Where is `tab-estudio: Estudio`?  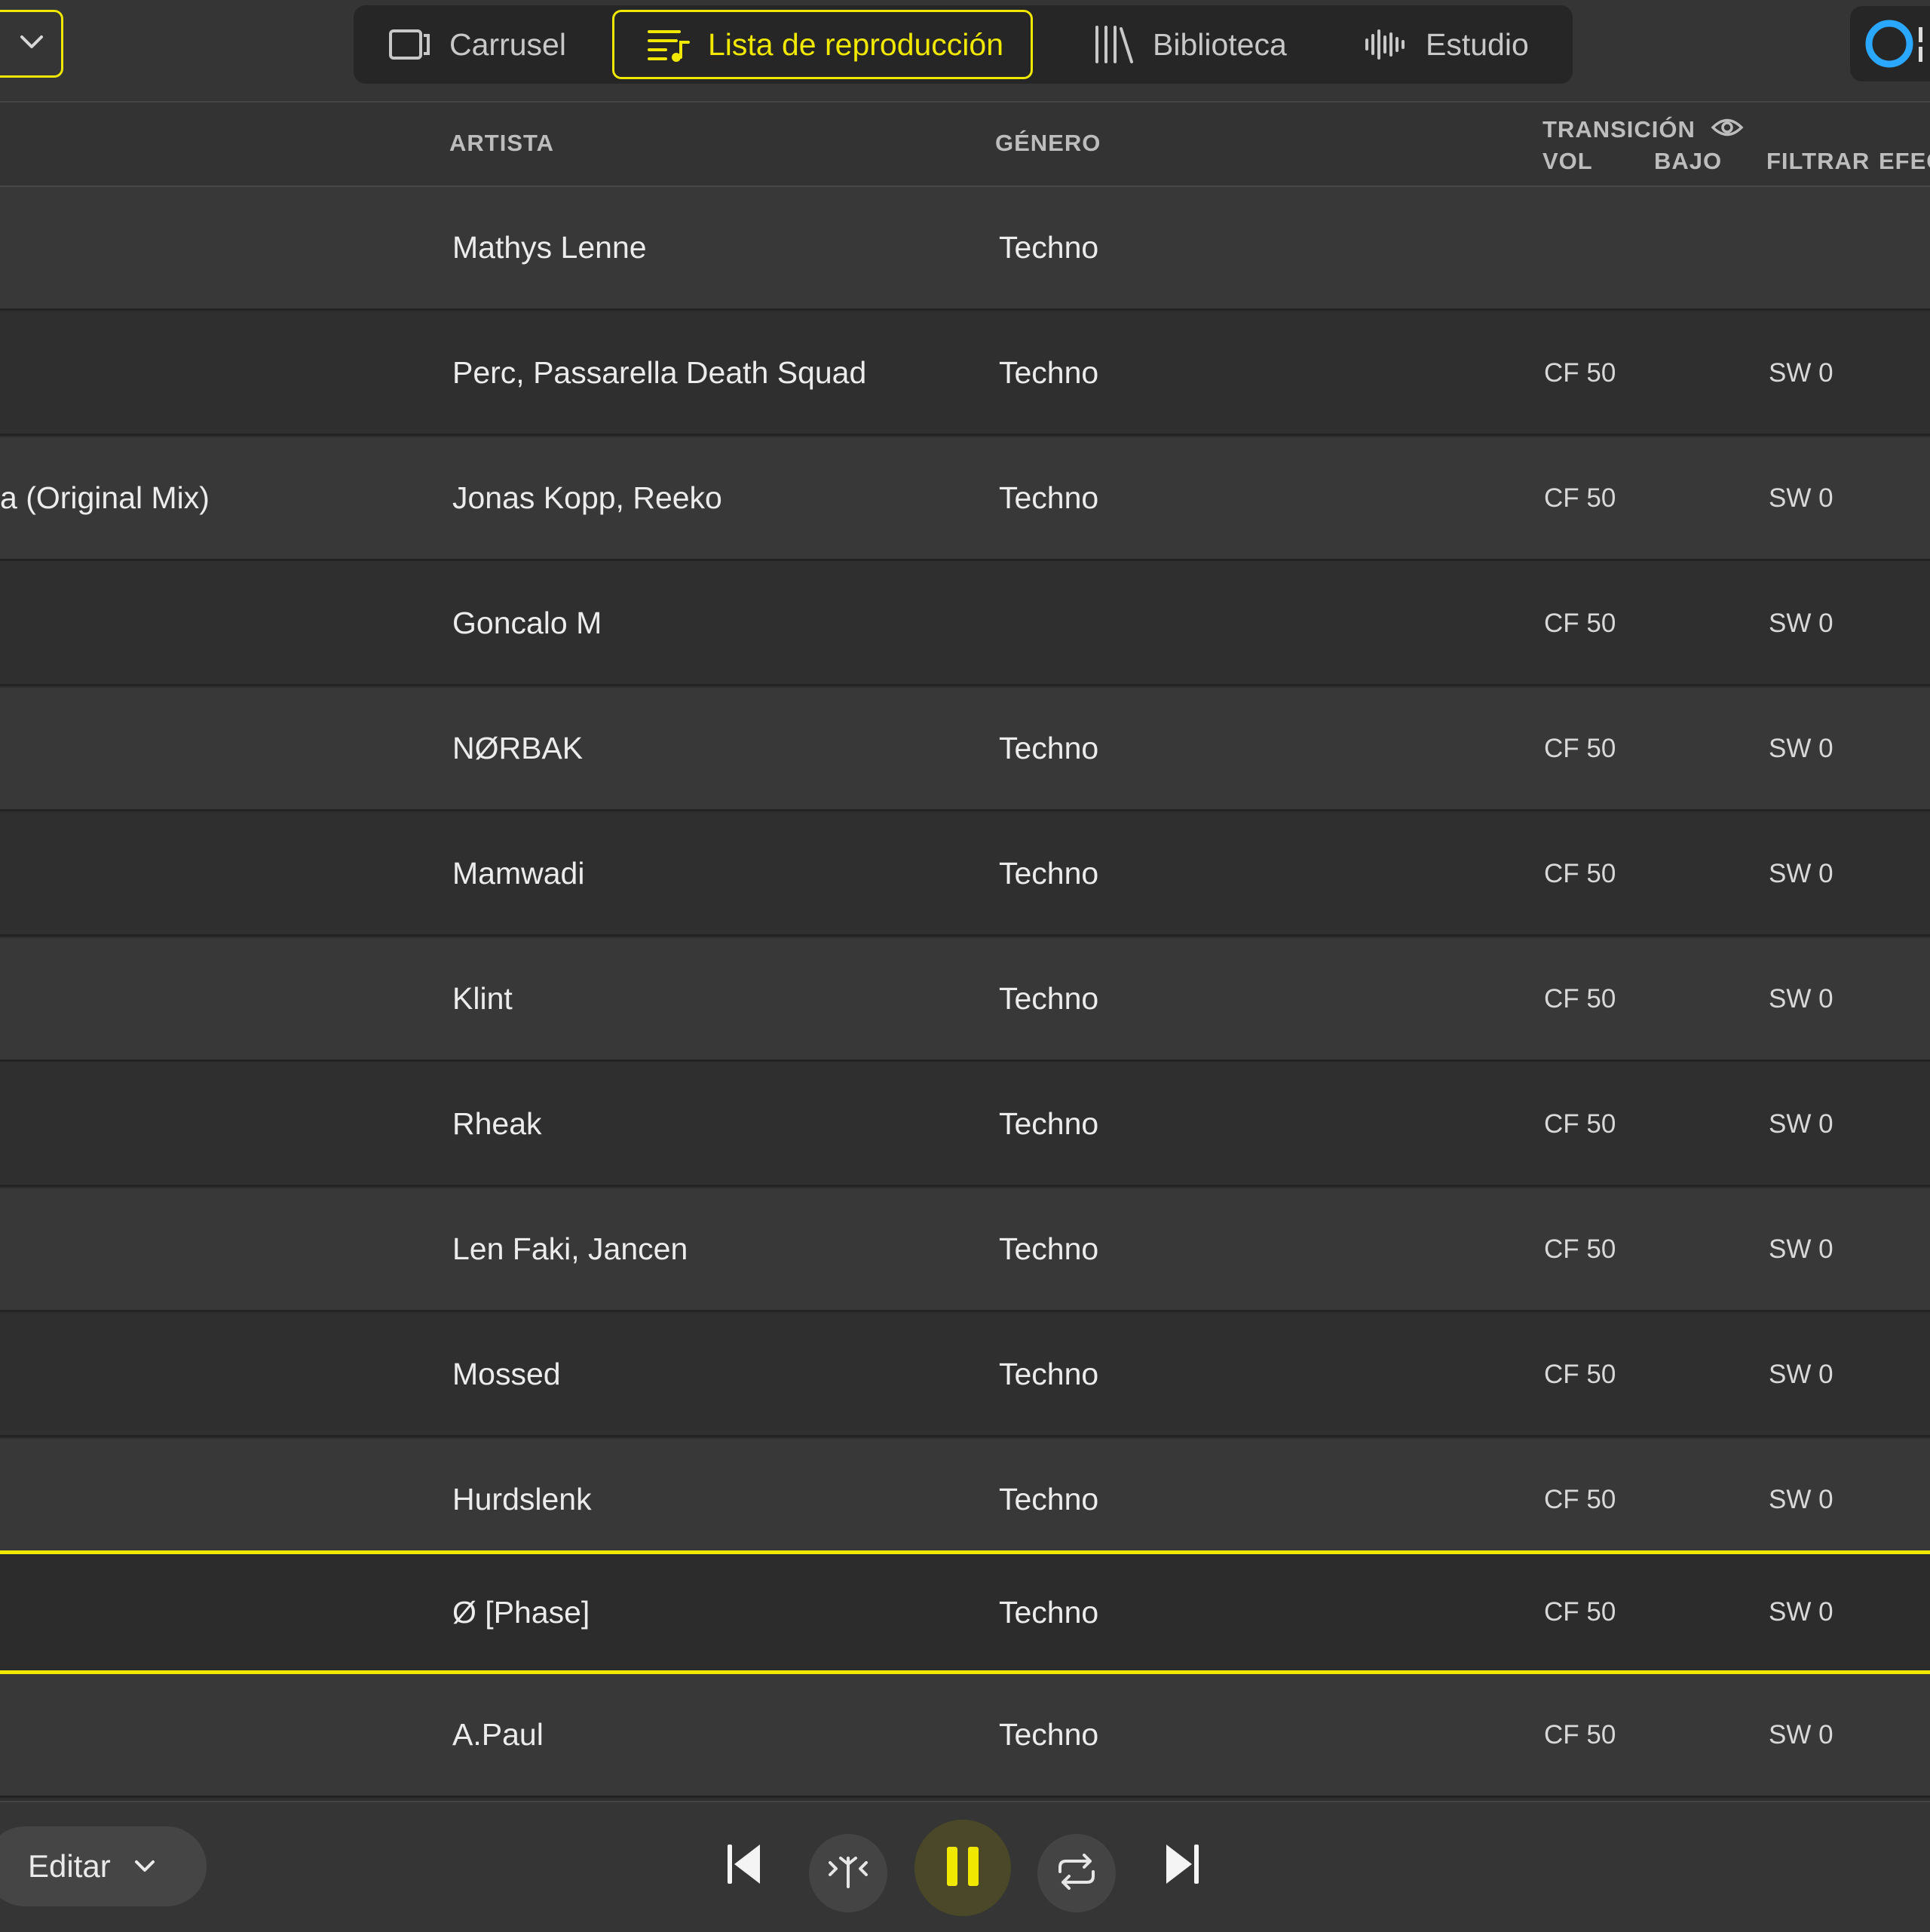 tab-estudio: Estudio is located at coordinates (1446, 44).